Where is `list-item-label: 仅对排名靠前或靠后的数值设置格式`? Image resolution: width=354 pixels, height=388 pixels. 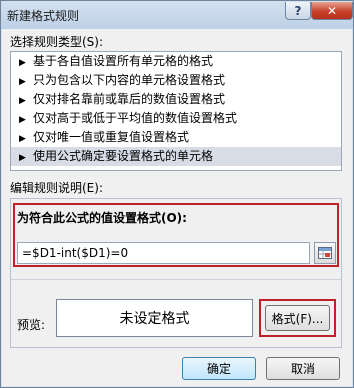 list-item-label: 仅对排名靠前或靠后的数值设置格式 is located at coordinates (129, 99).